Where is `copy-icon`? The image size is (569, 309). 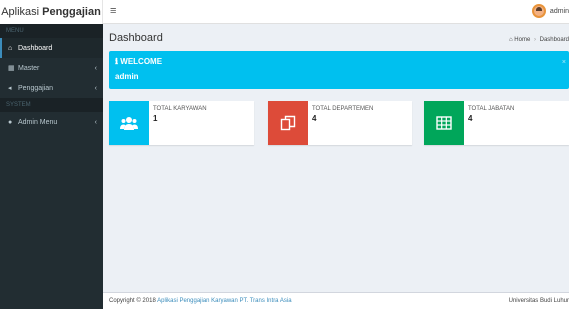 copy-icon is located at coordinates (288, 123).